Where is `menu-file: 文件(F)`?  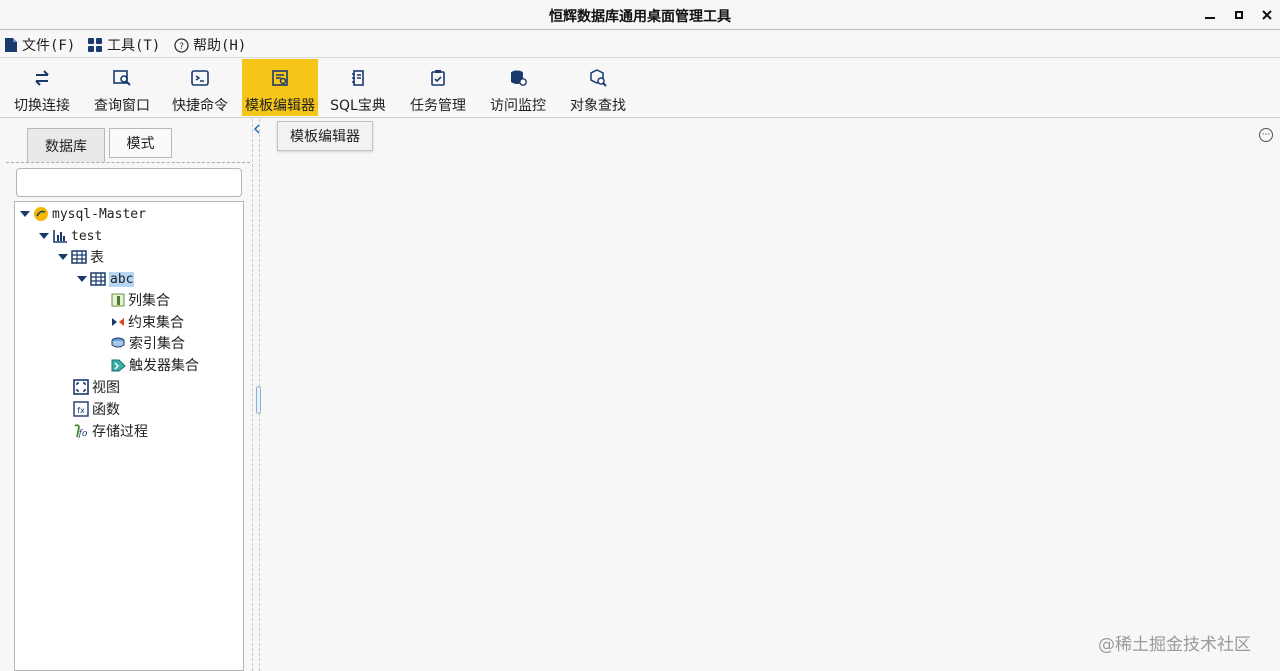
menu-file: 文件(F) is located at coordinates (39, 45).